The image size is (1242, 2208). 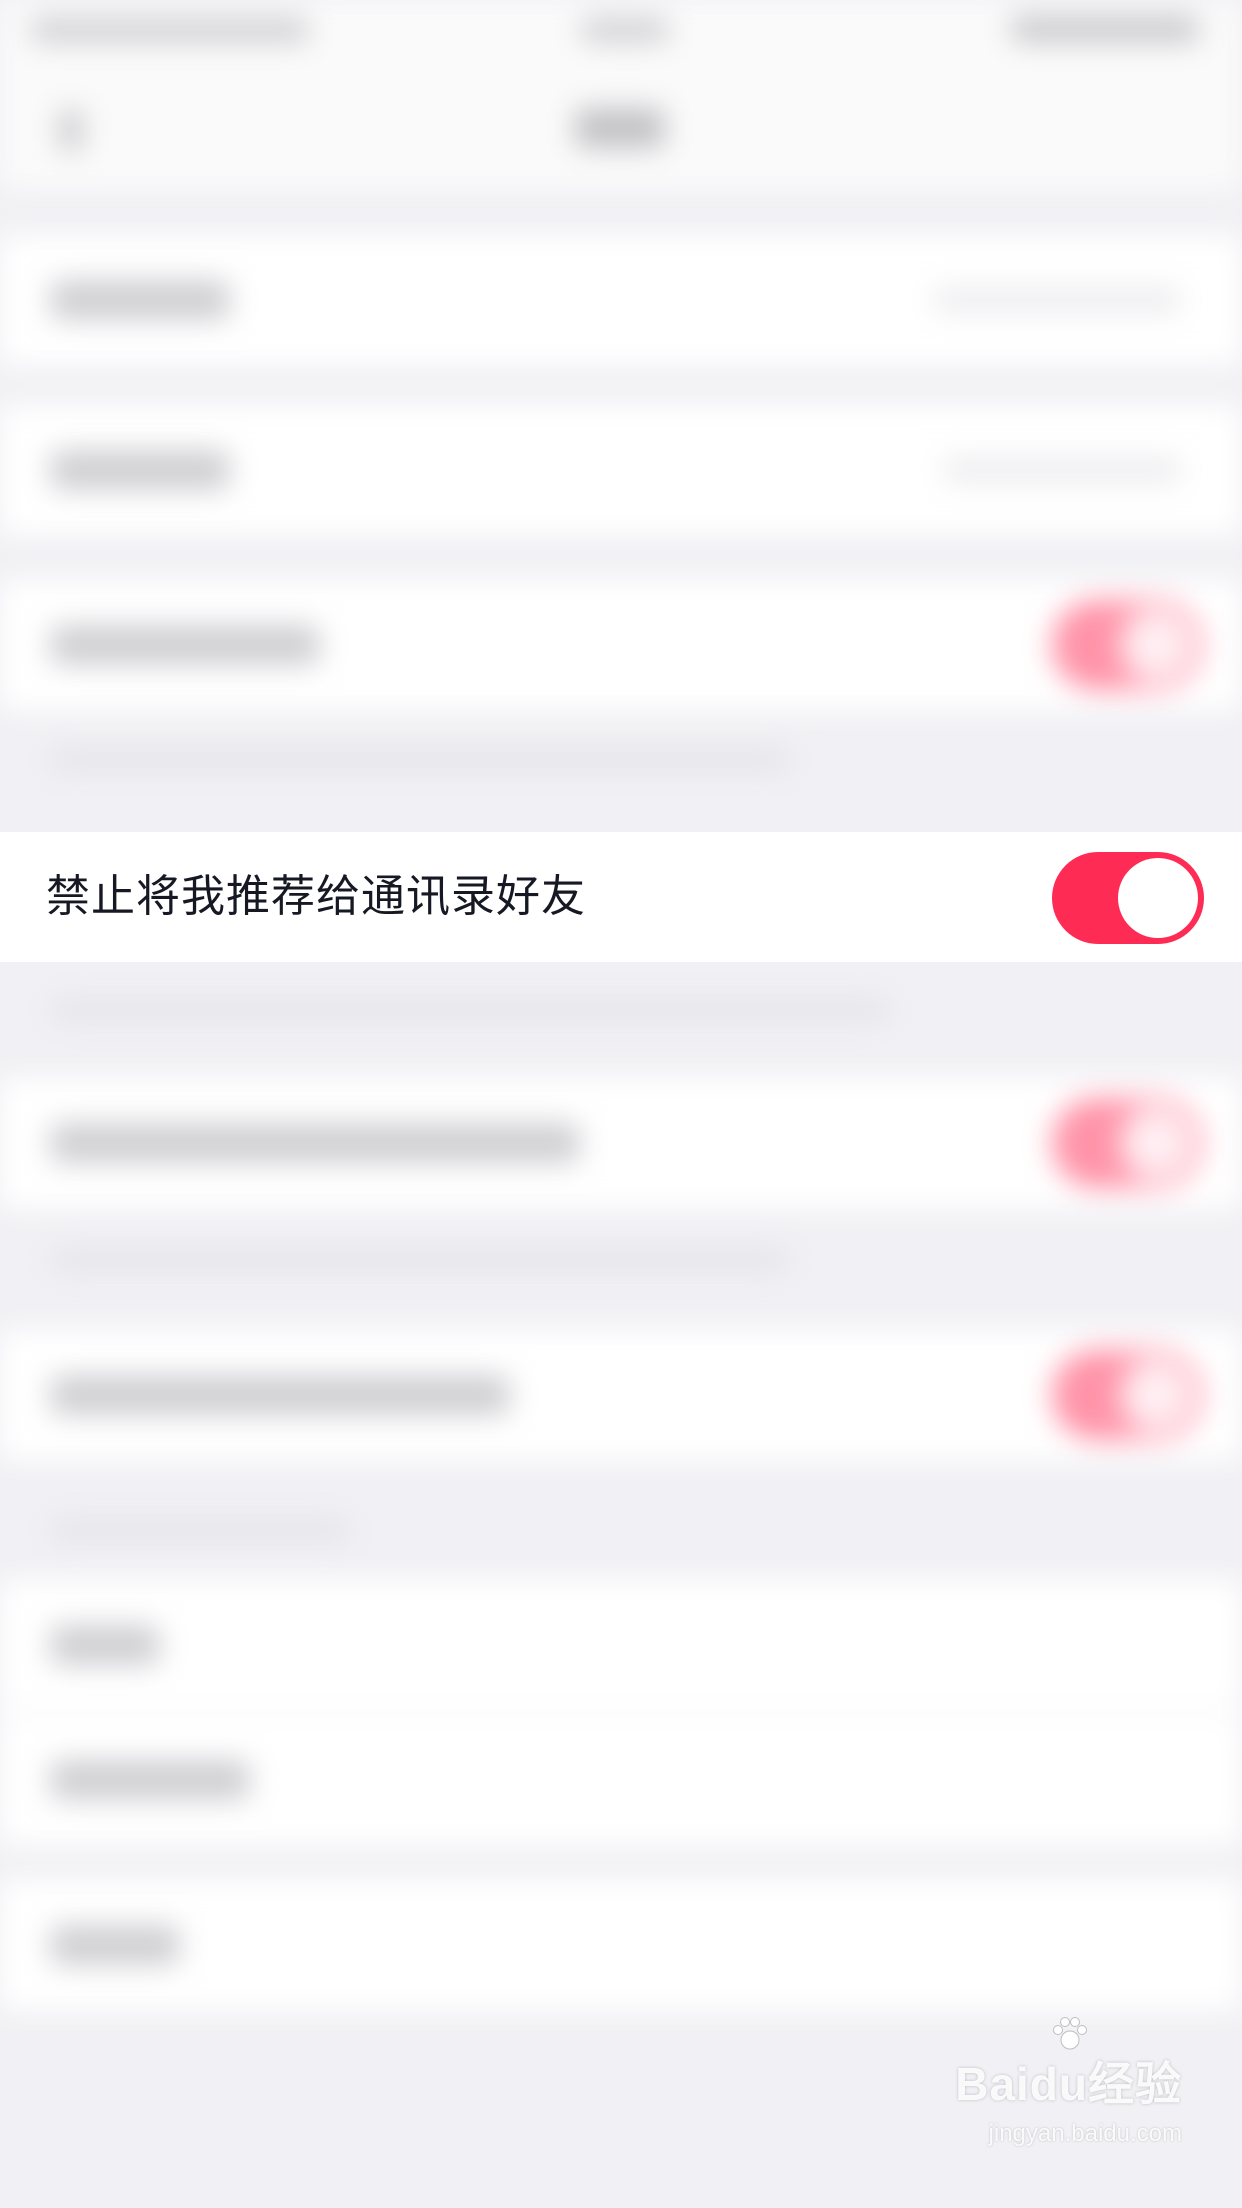 I want to click on setting-label: 禁止将我推荐给通讯录好友, so click(x=316, y=896).